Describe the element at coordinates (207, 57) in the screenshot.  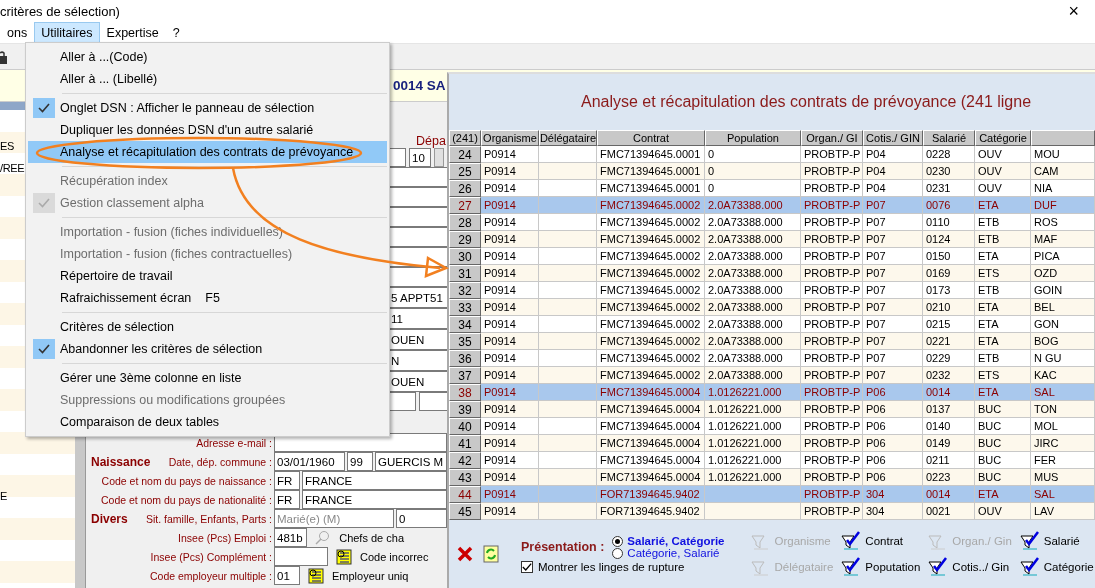
I see `menu-item: Aller à ...(Code)` at that location.